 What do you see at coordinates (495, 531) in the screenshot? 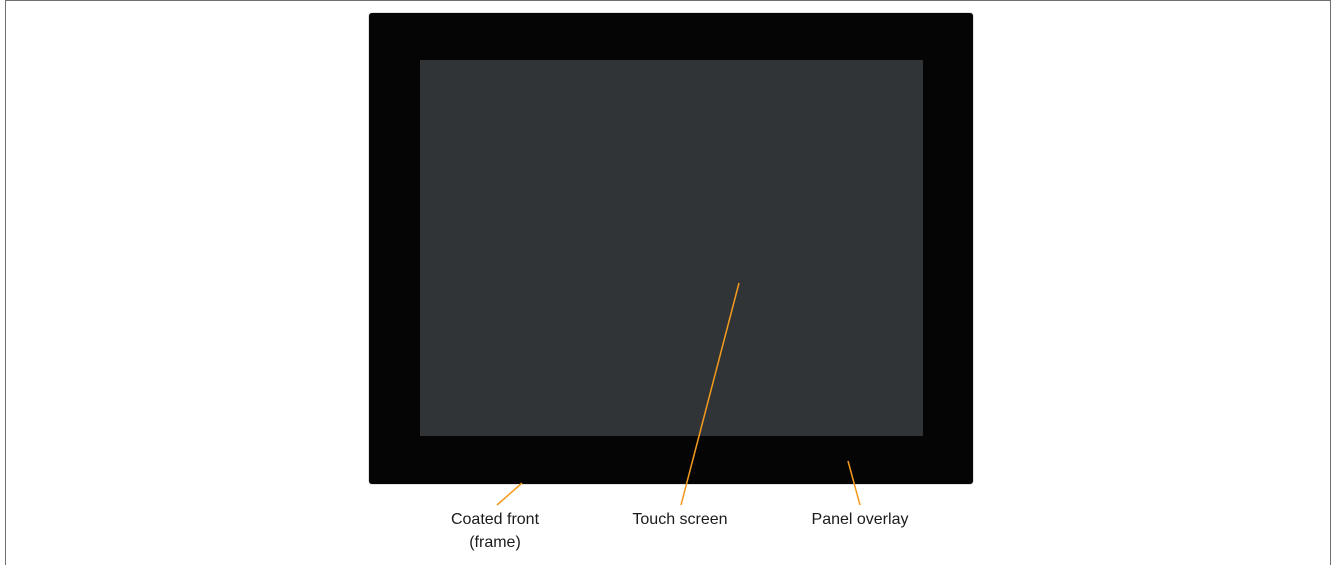
I see `label-coated-front: Coated front (frame)` at bounding box center [495, 531].